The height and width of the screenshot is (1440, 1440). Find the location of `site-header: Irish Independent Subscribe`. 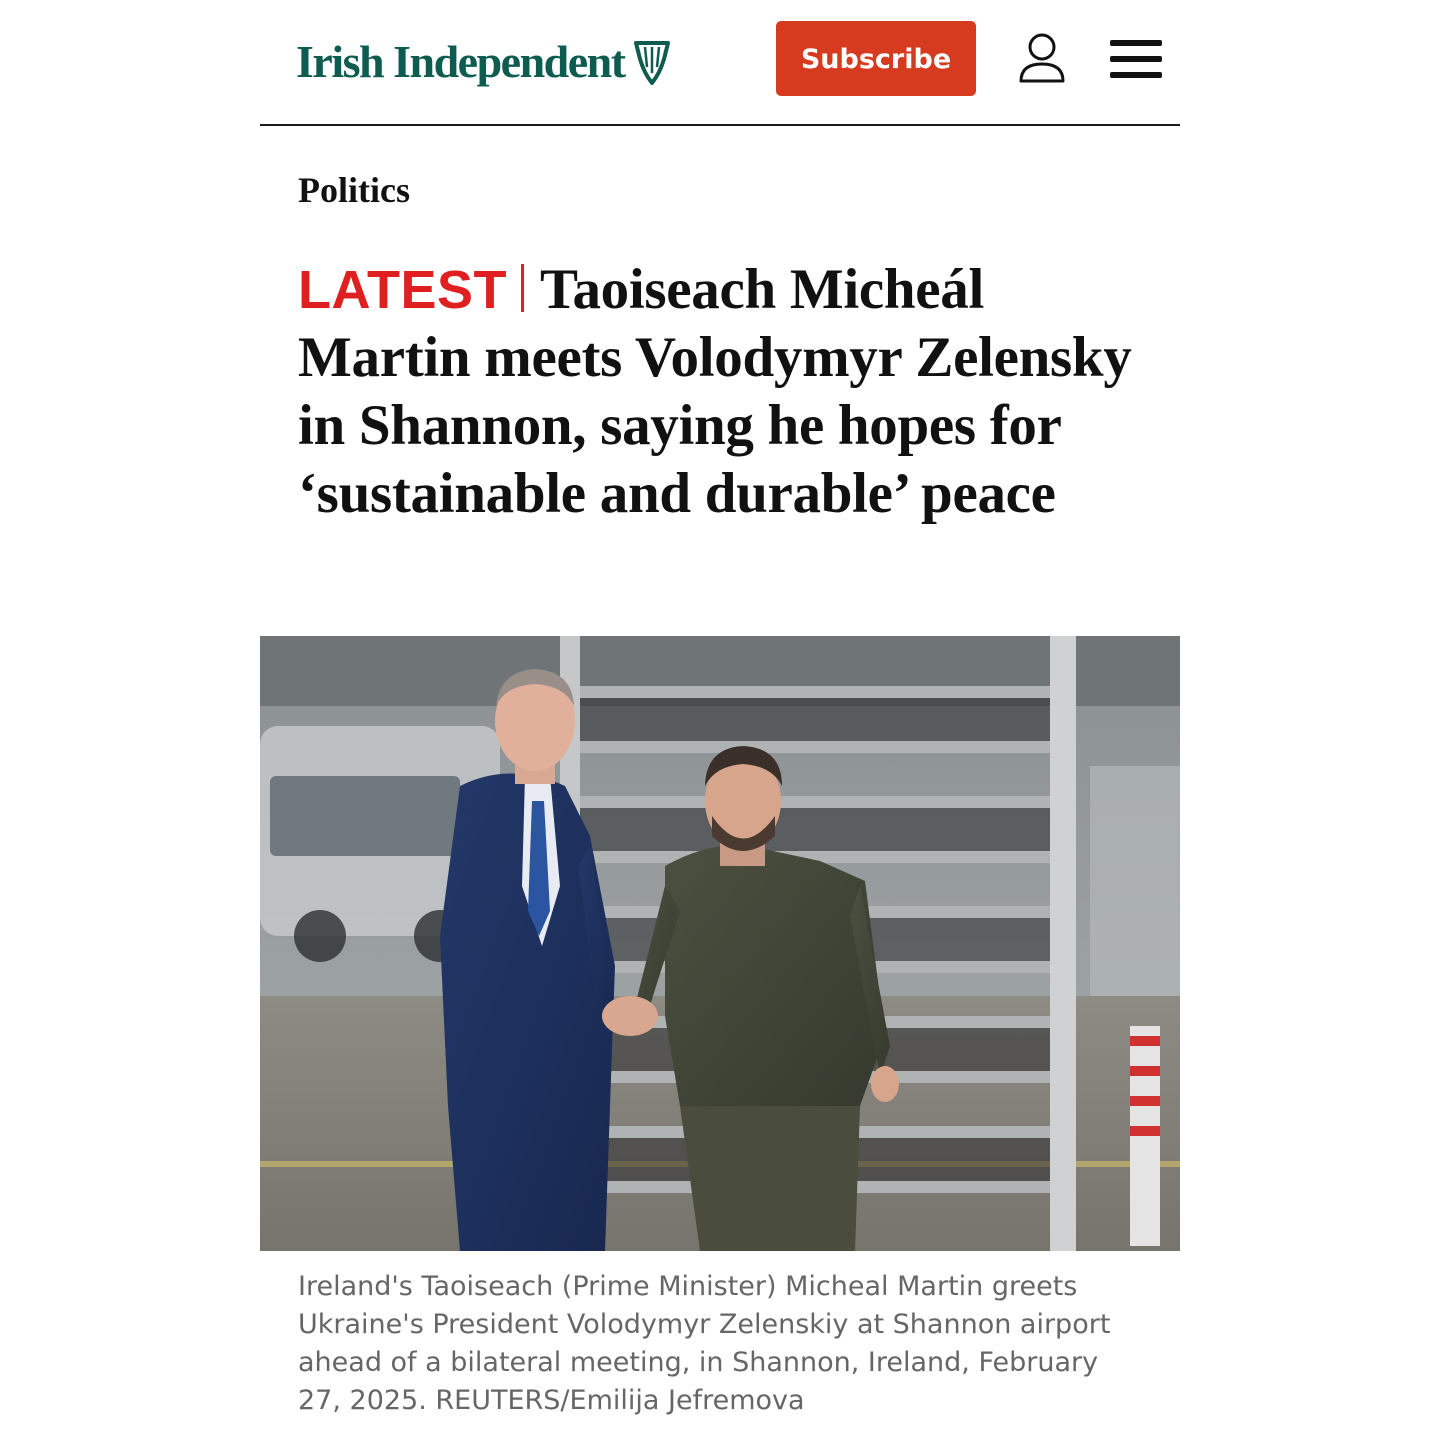

site-header: Irish Independent Subscribe is located at coordinates (720, 63).